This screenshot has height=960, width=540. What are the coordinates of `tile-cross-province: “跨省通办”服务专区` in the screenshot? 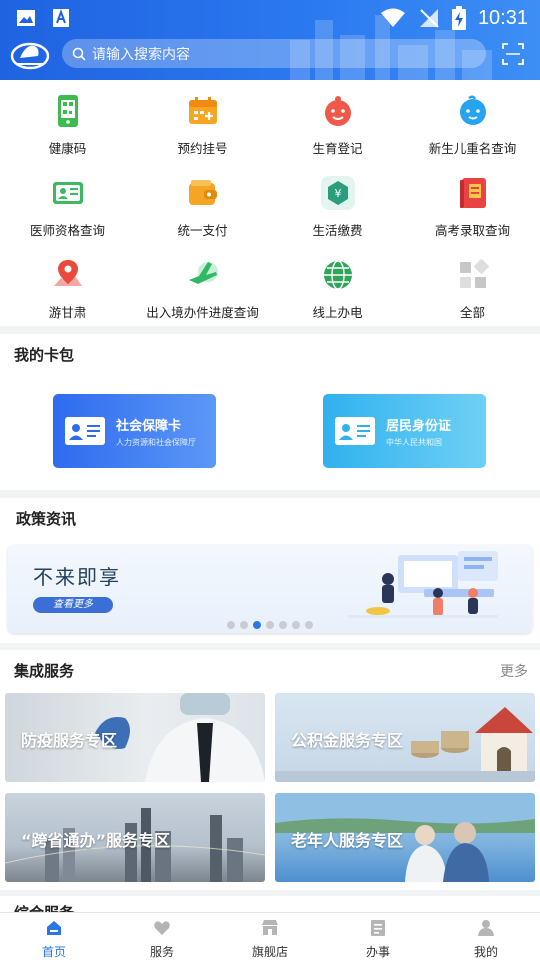 It's located at (135, 837).